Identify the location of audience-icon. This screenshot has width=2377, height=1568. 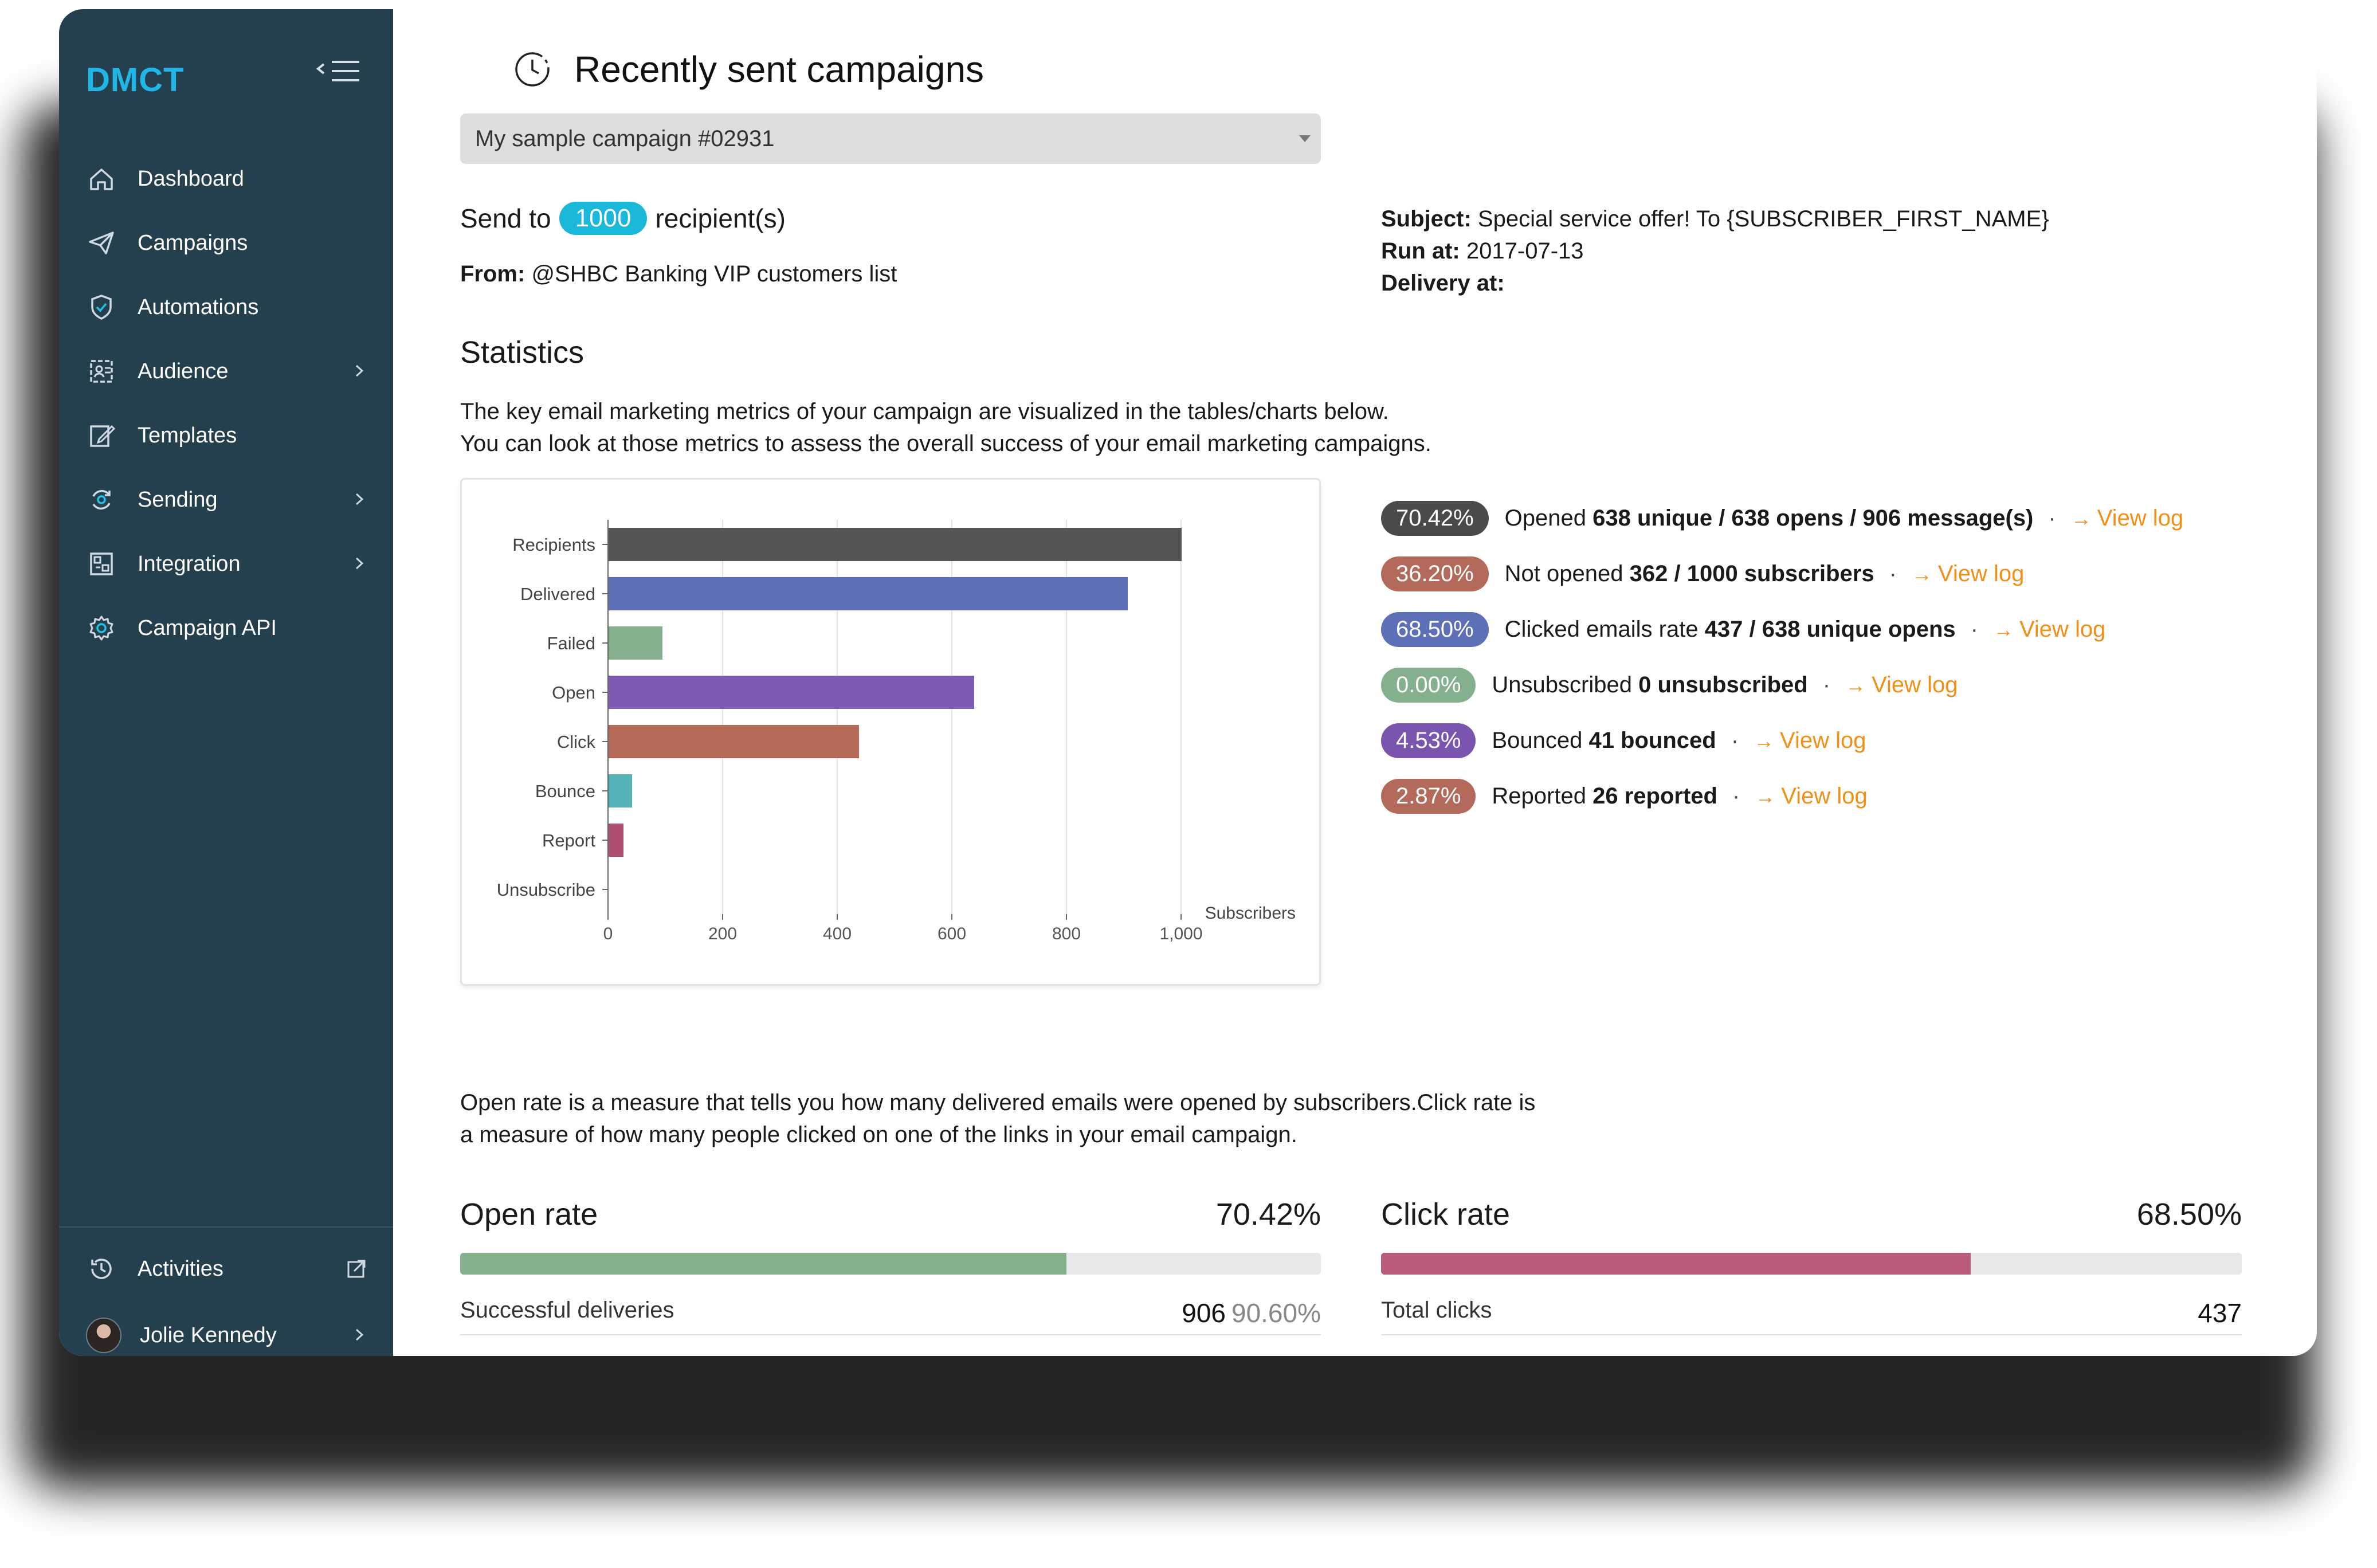
(102, 371).